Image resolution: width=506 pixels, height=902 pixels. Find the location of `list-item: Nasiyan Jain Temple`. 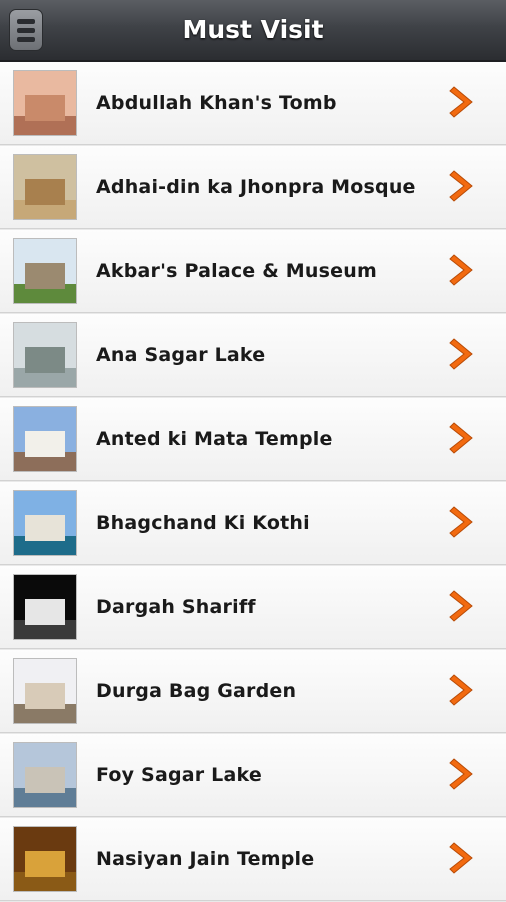

list-item: Nasiyan Jain Temple is located at coordinates (253, 859).